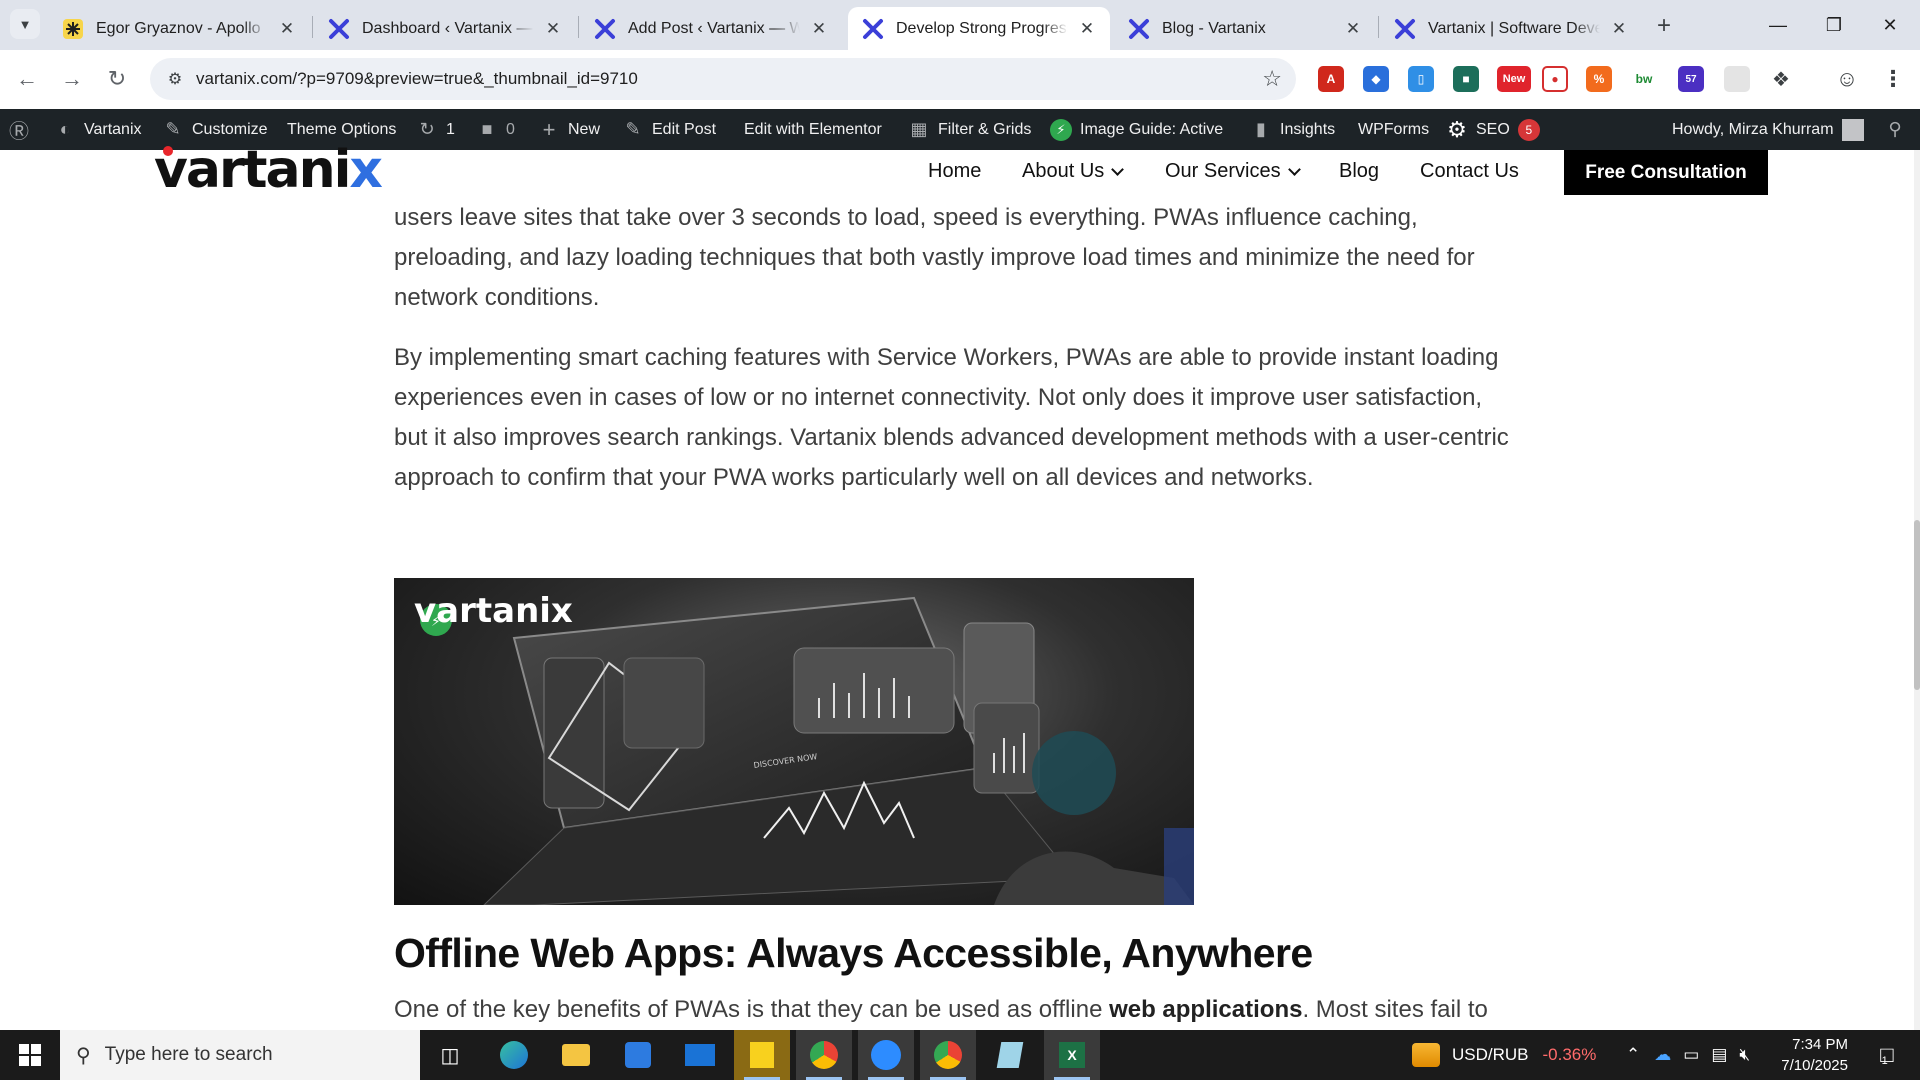 This screenshot has width=1920, height=1080. Describe the element at coordinates (495, 129) in the screenshot. I see `comments-link: ■ 0` at that location.